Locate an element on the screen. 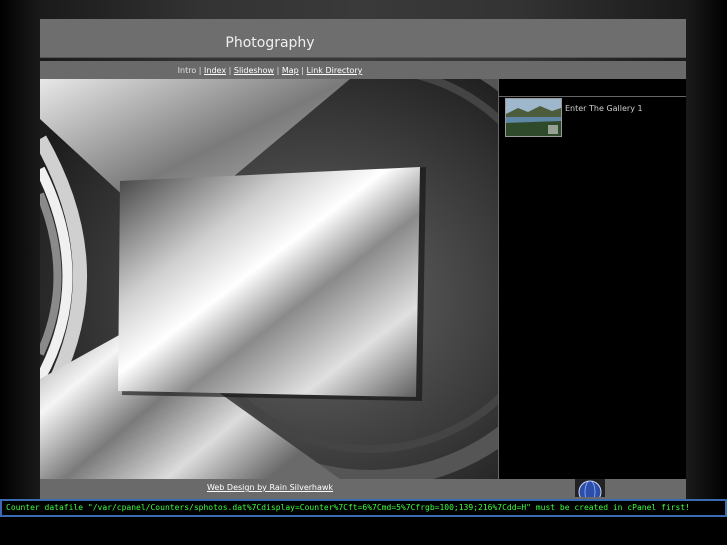 This screenshot has width=727, height=545. page-title: Photography is located at coordinates (270, 43).